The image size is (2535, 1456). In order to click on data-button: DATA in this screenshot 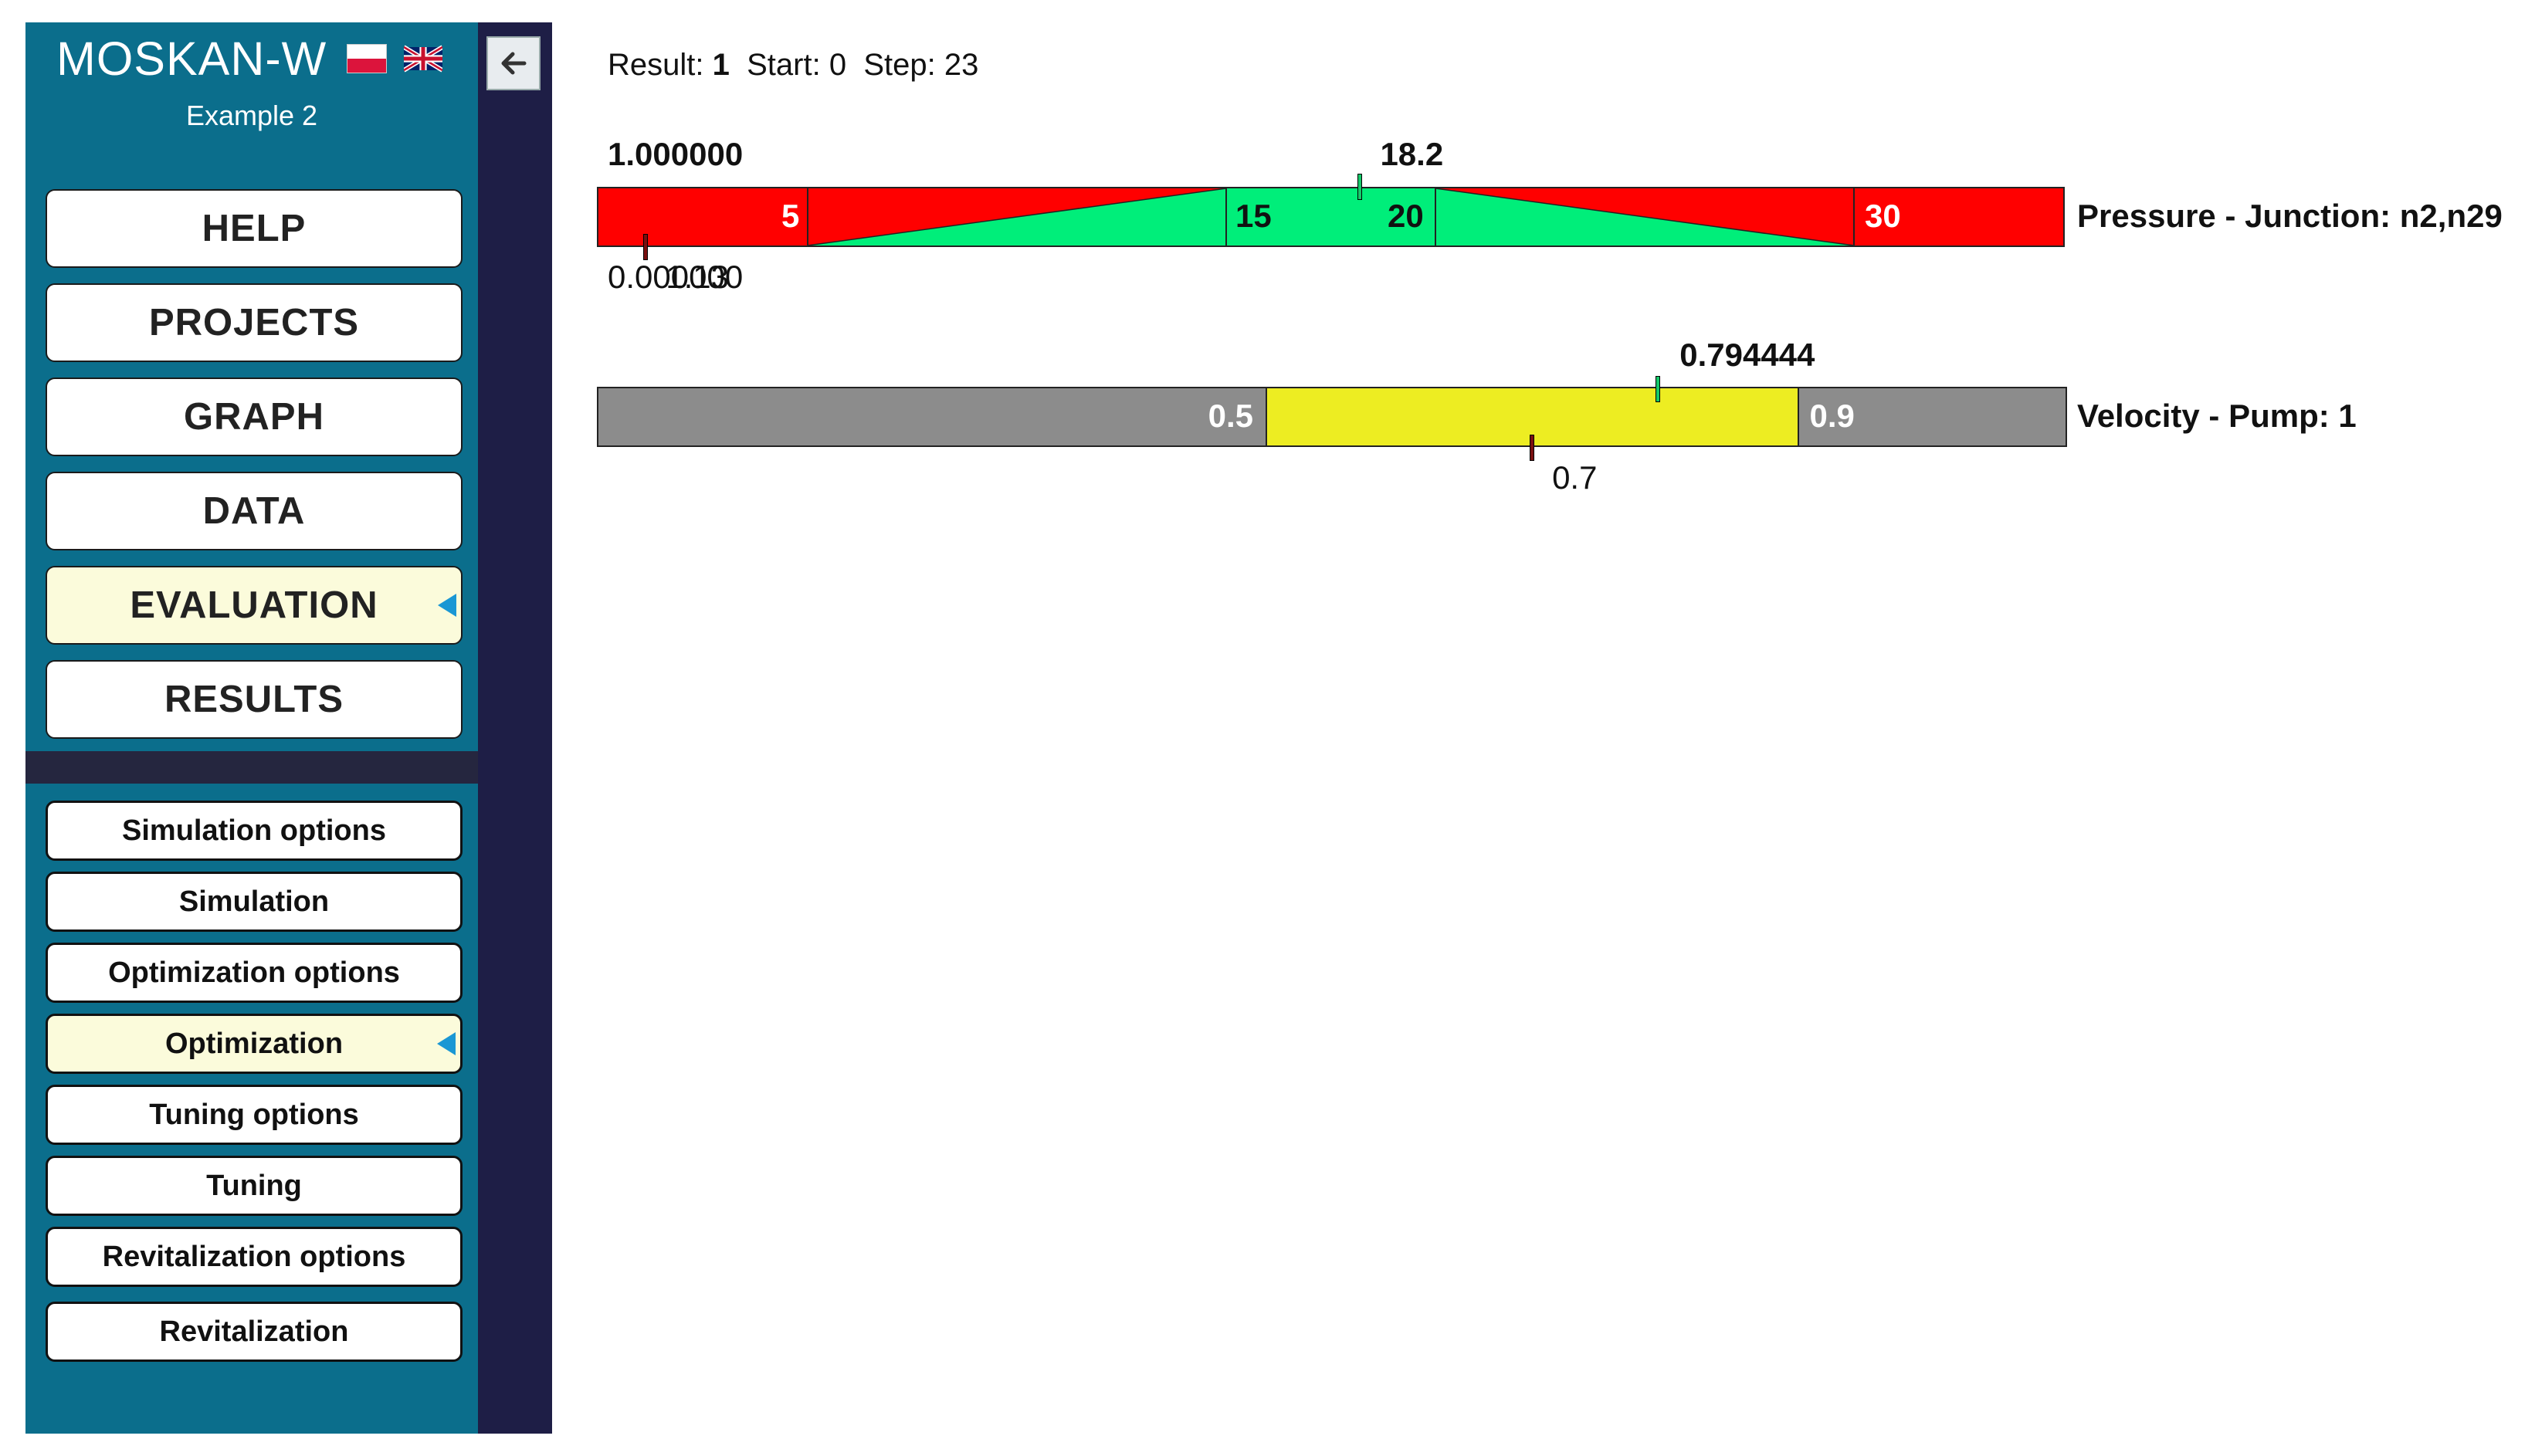, I will do `click(254, 511)`.